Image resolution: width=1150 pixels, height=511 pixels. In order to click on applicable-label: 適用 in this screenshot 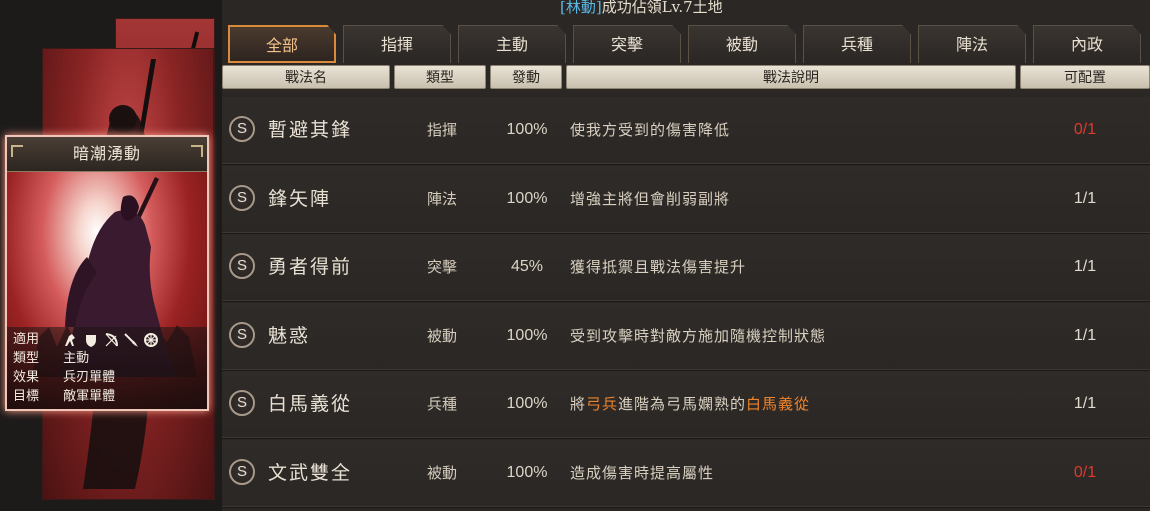, I will do `click(26, 339)`.